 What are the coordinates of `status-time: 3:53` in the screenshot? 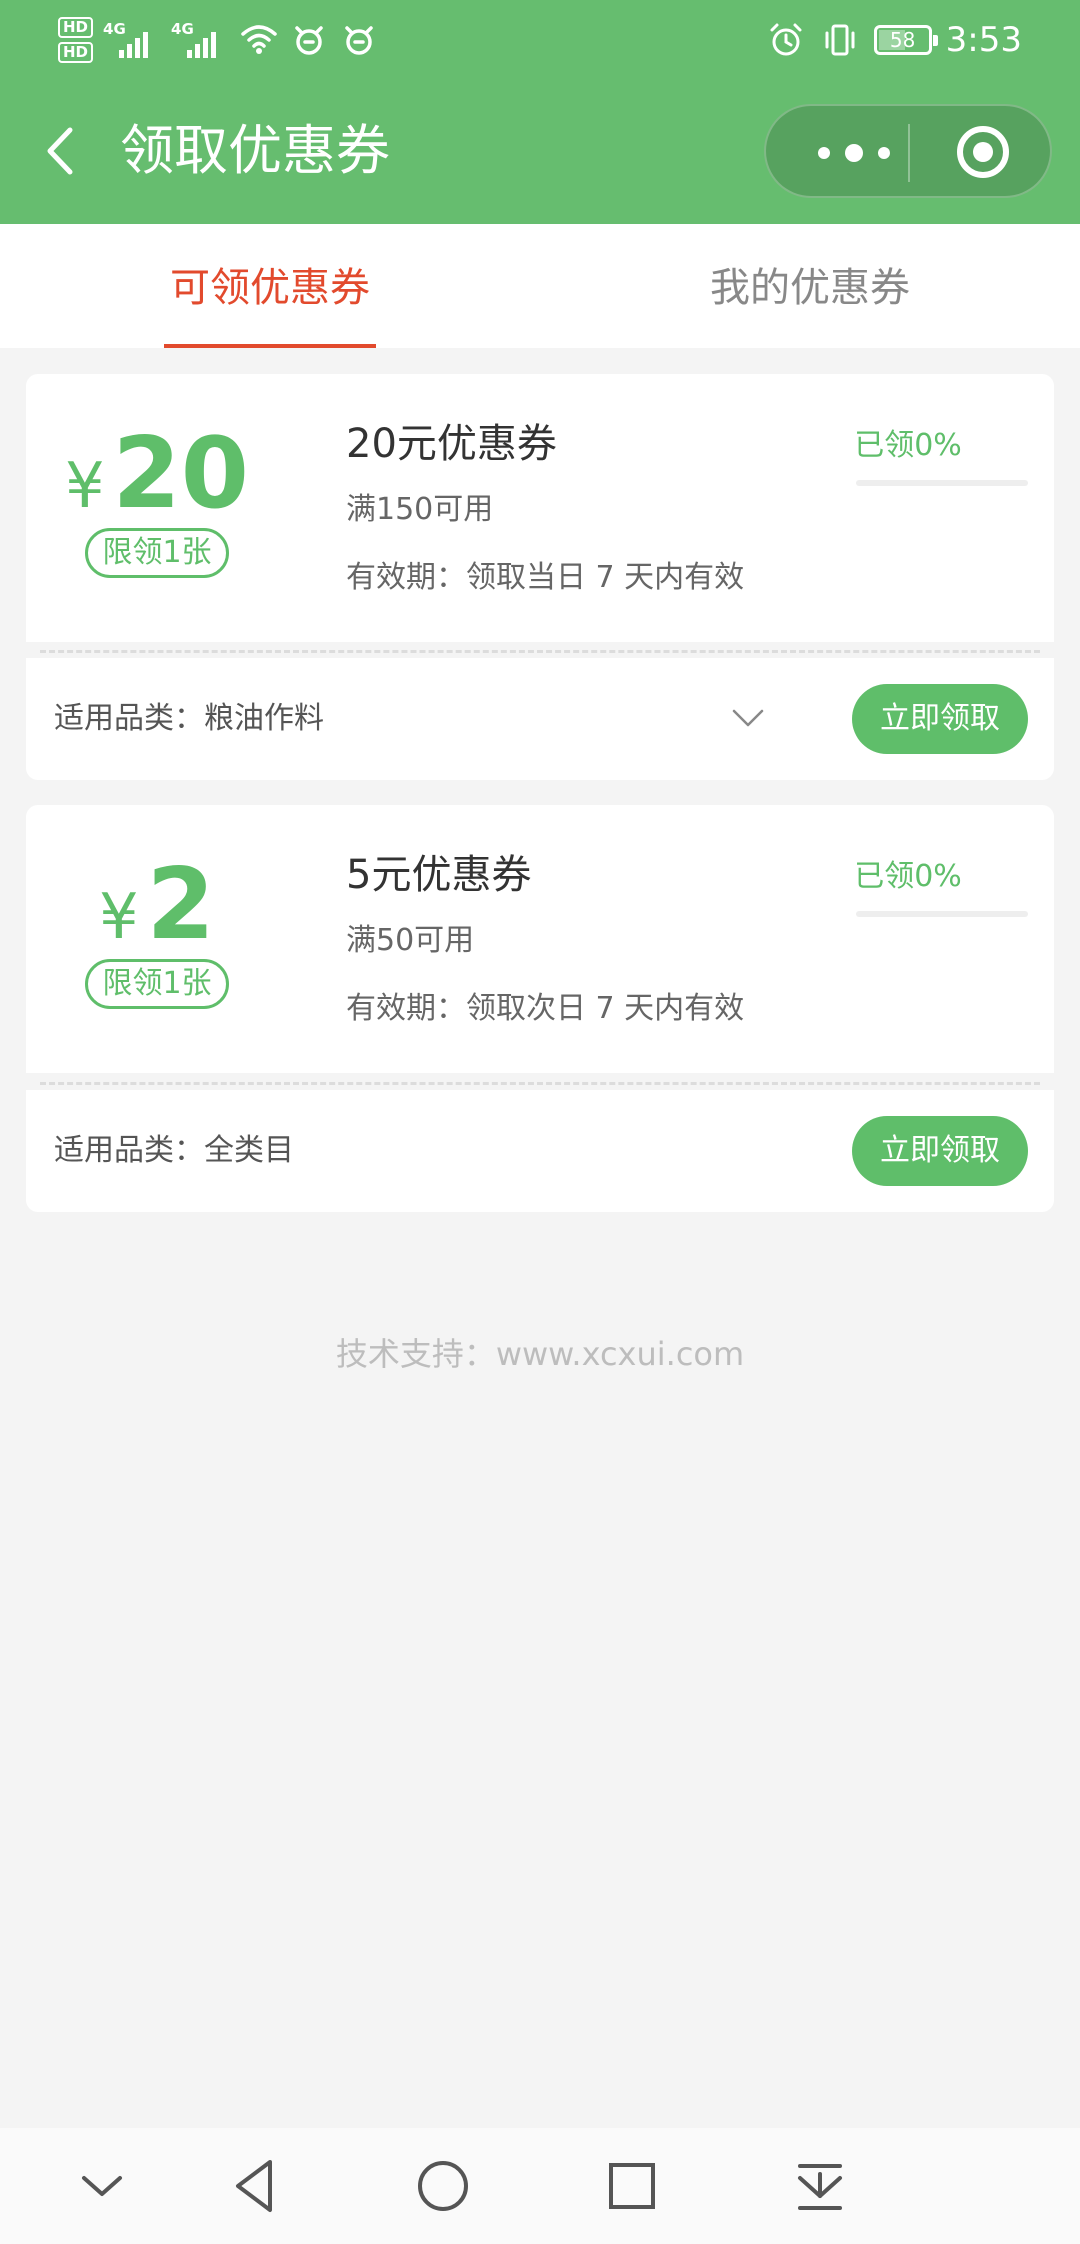 It's located at (983, 40).